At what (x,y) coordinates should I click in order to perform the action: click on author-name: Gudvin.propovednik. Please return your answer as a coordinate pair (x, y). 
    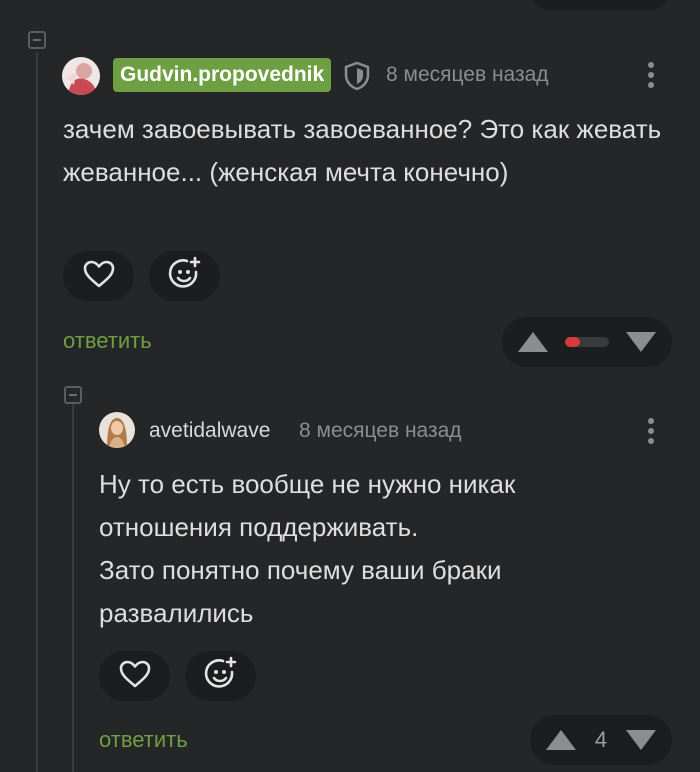
    Looking at the image, I should click on (222, 75).